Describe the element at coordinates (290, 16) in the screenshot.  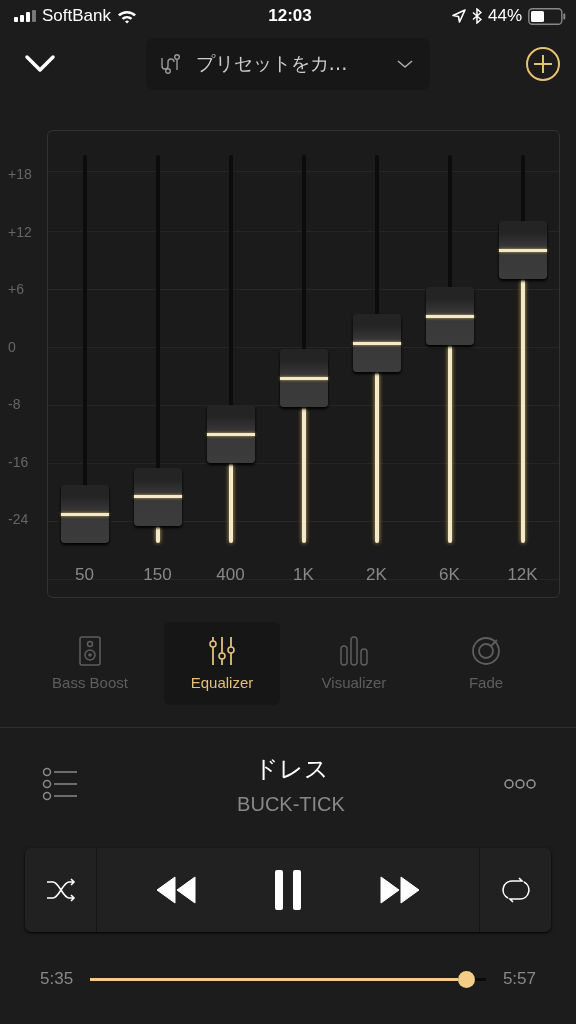
I see `clock-time: 12:03` at that location.